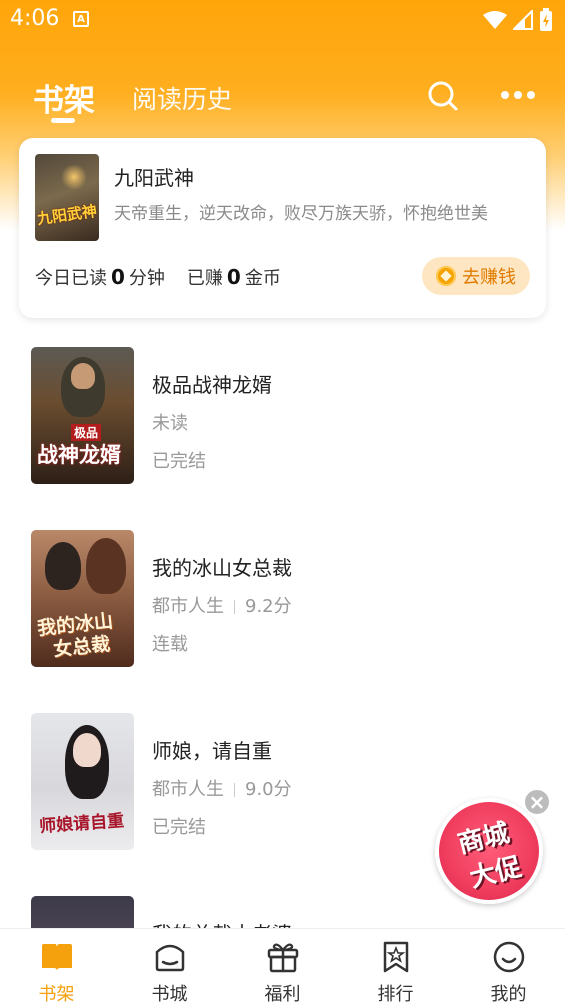 Image resolution: width=565 pixels, height=1004 pixels. What do you see at coordinates (443, 96) in the screenshot?
I see `search-icon` at bounding box center [443, 96].